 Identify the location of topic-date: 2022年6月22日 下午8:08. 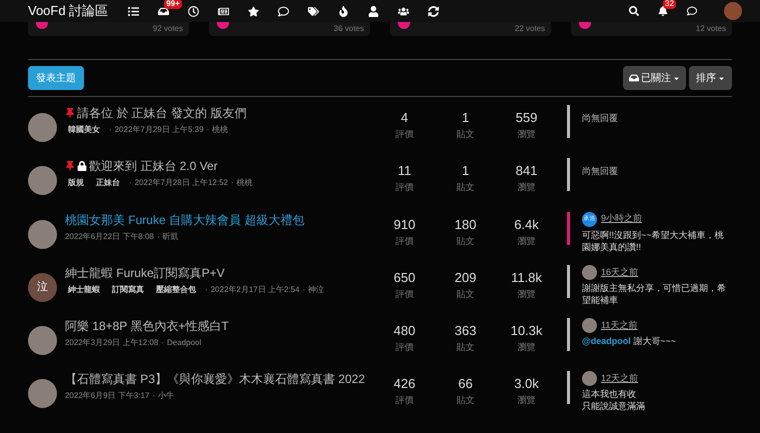
(109, 236).